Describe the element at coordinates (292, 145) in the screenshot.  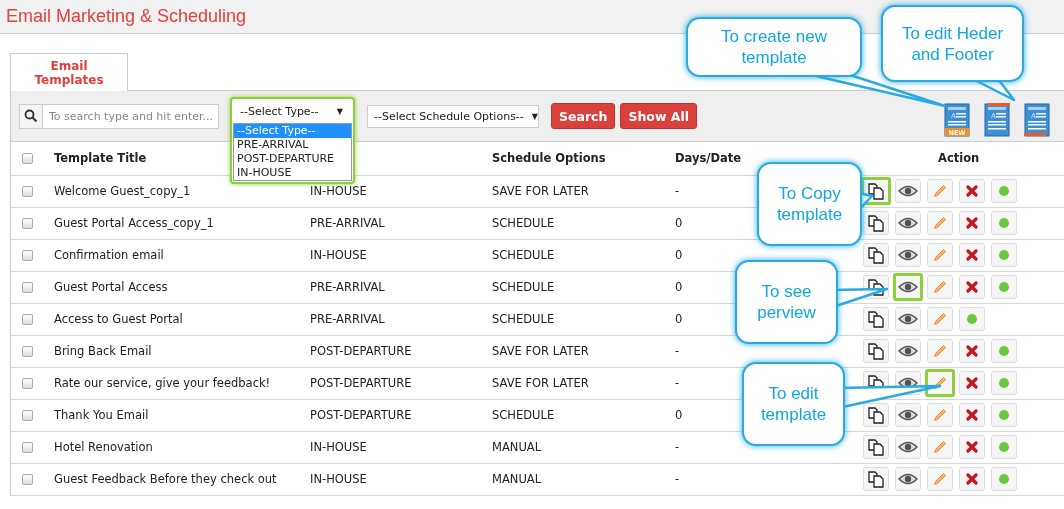
I see `dropdown-option: PRE-ARRIVAL` at that location.